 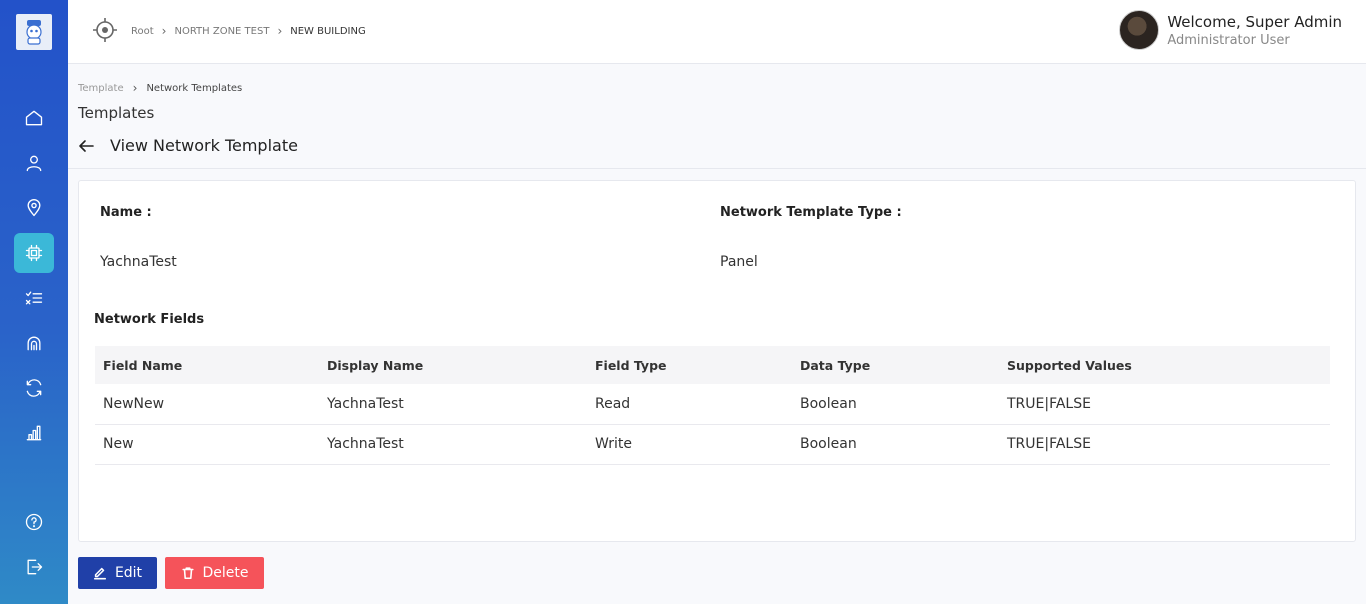 I want to click on app-logo, so click(x=34, y=32).